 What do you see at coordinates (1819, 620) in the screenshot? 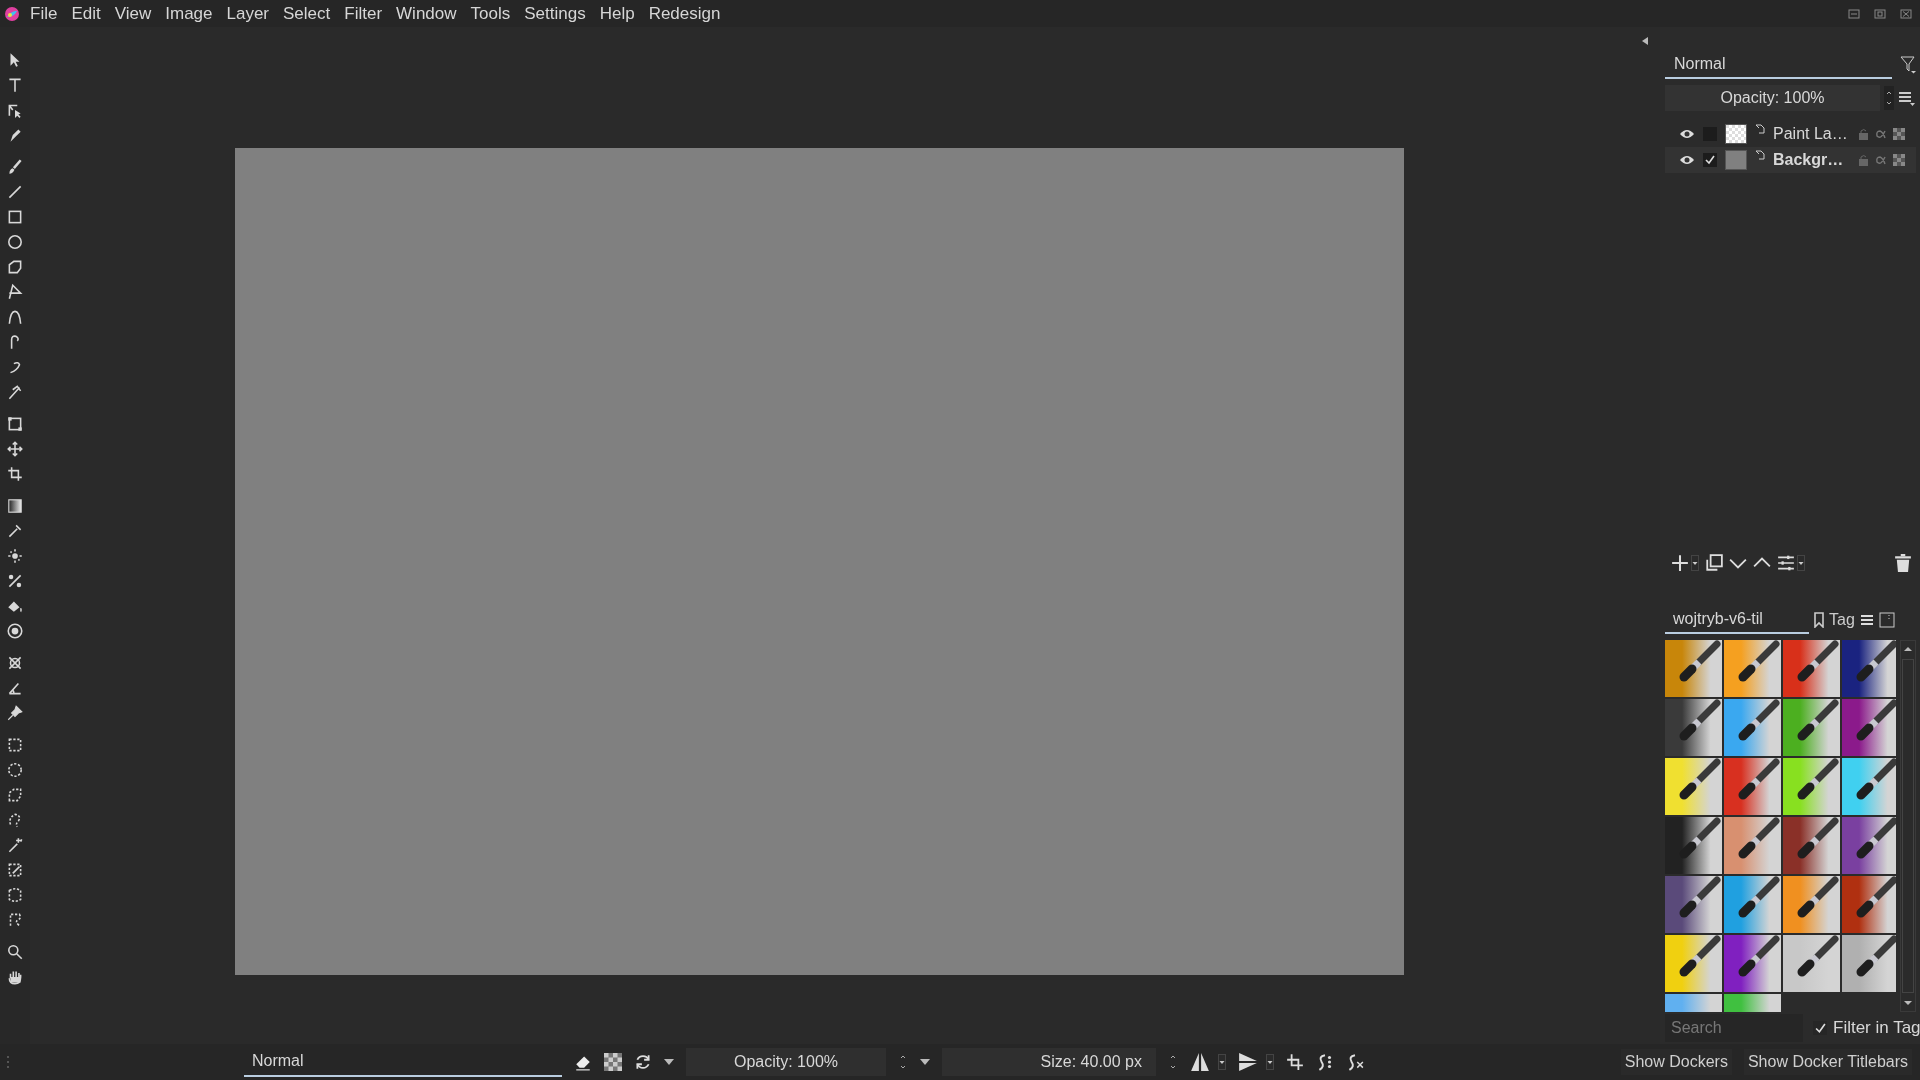
I see `bookmark-icon` at bounding box center [1819, 620].